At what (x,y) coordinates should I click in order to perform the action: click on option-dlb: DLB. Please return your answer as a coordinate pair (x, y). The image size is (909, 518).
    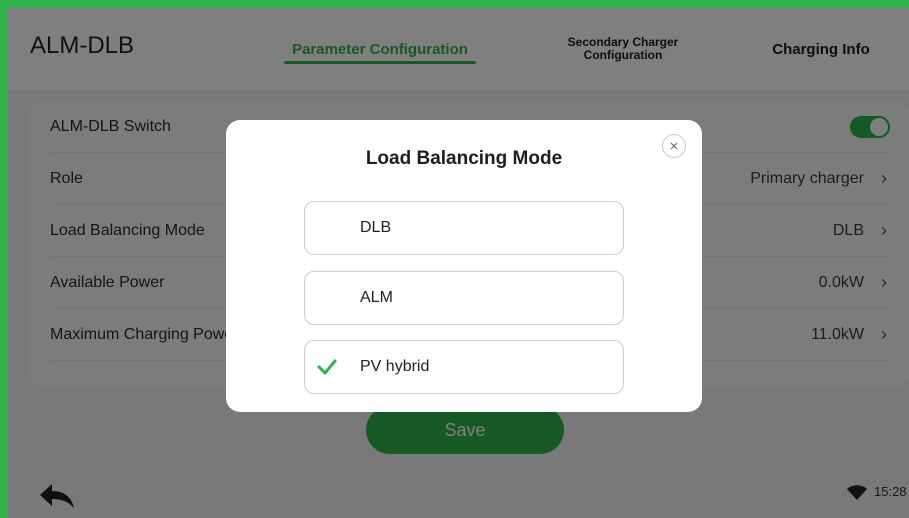
    Looking at the image, I should click on (464, 228).